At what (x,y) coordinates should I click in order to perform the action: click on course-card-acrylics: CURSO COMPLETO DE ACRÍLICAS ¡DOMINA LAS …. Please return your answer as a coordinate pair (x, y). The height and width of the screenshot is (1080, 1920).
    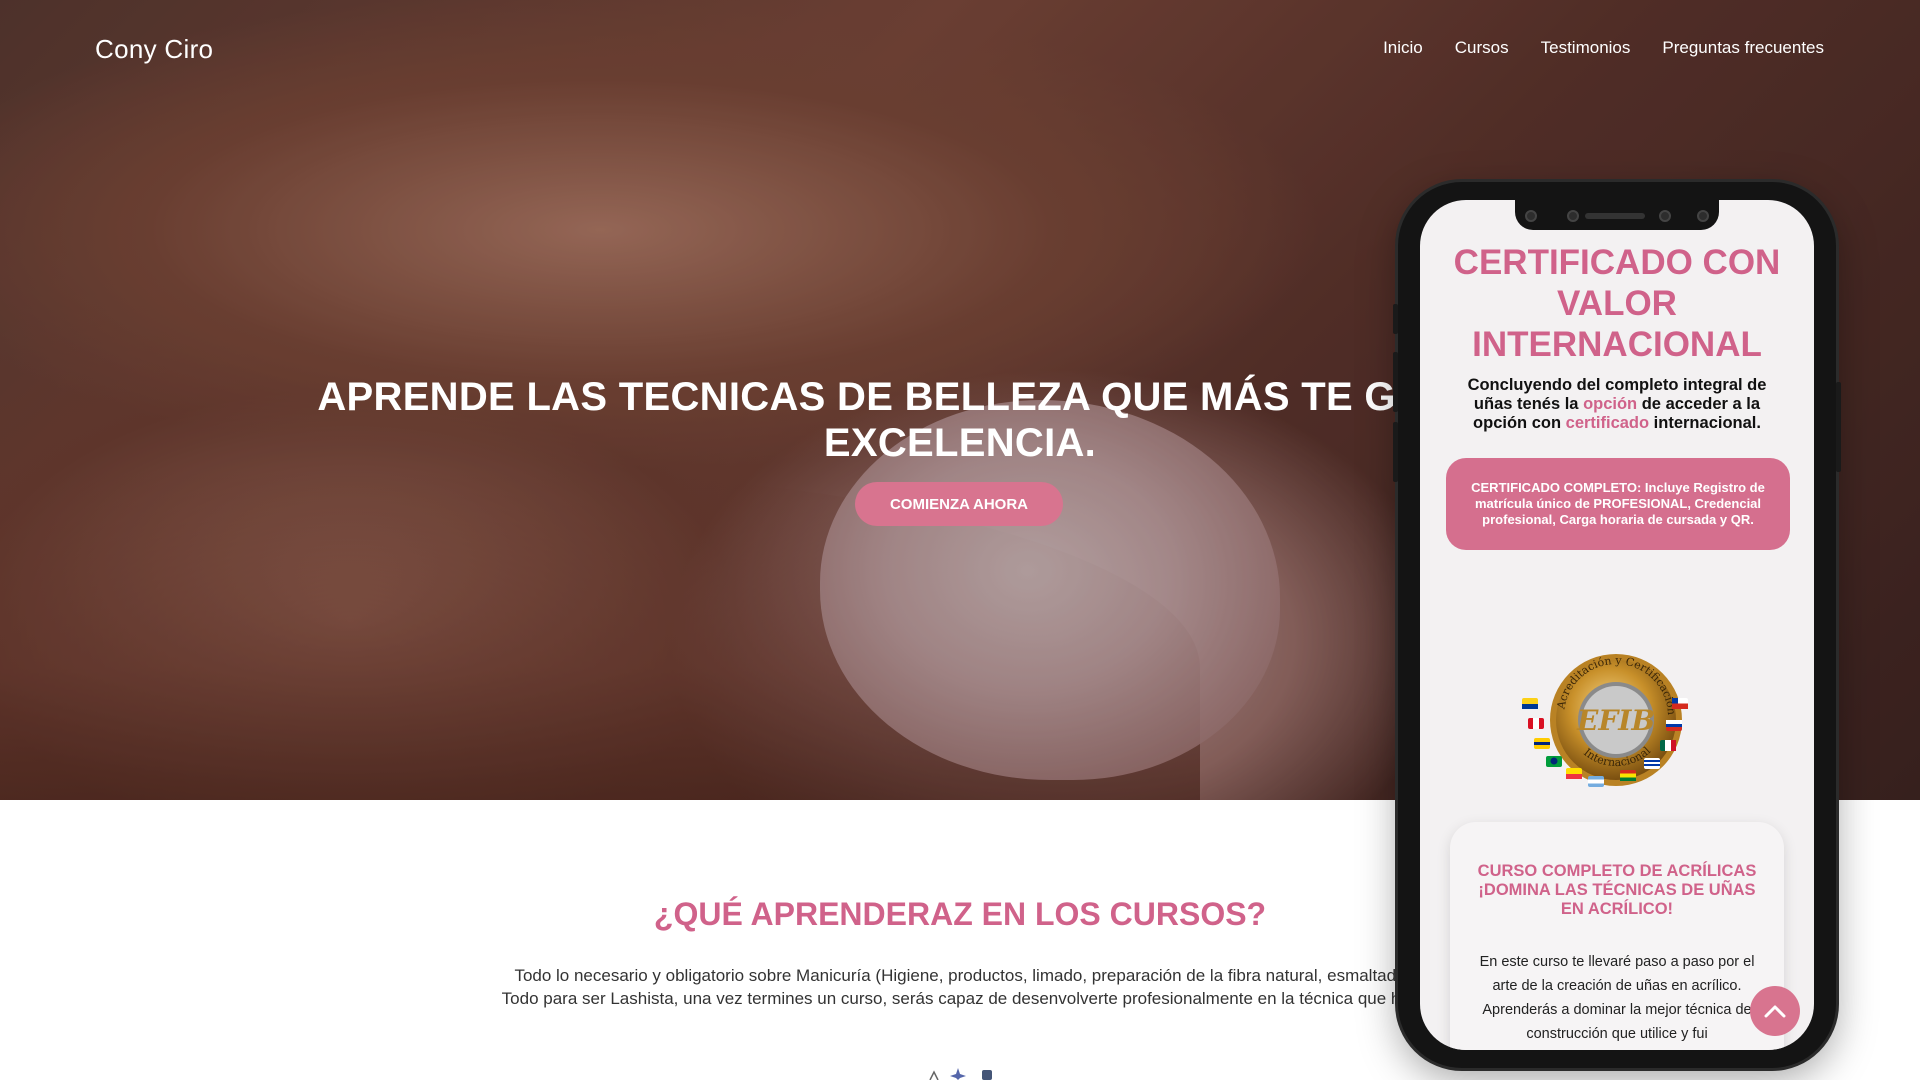
    Looking at the image, I should click on (1617, 936).